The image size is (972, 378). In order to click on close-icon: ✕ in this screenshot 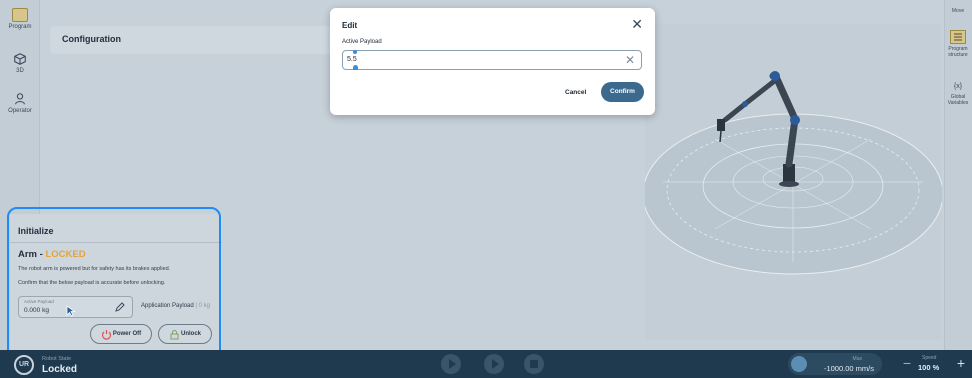, I will do `click(637, 24)`.